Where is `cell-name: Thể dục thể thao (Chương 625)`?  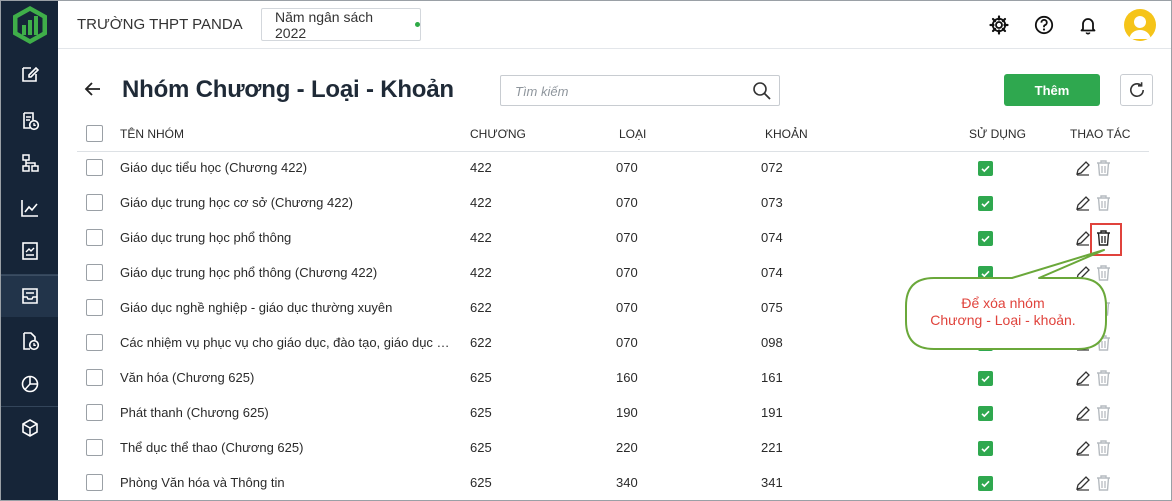
cell-name: Thể dục thể thao (Chương 625) is located at coordinates (212, 447).